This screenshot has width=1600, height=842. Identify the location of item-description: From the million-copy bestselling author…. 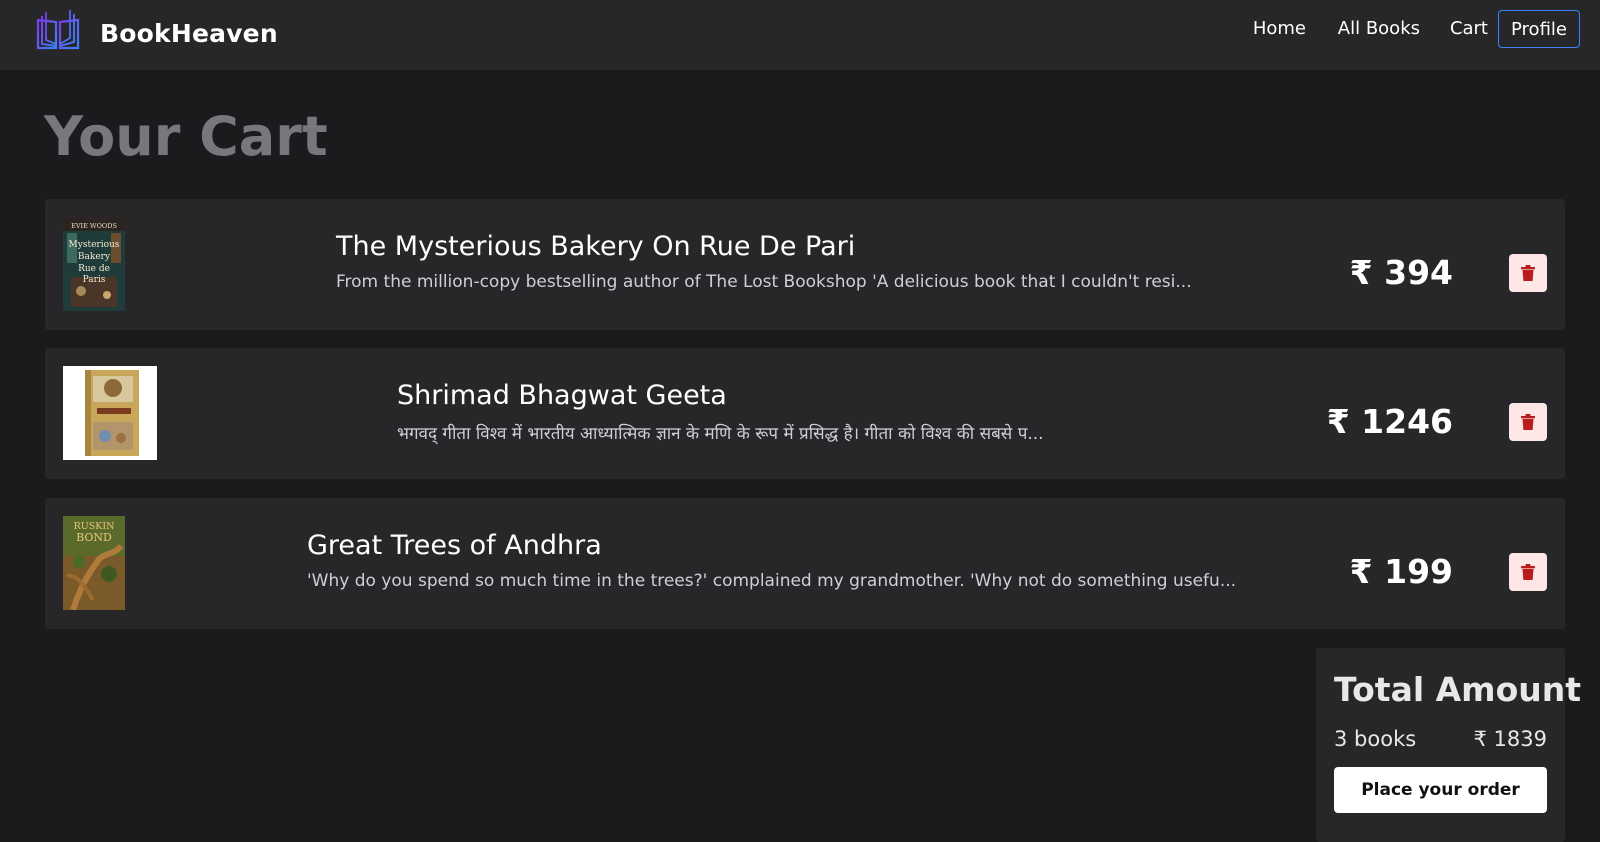
(764, 282).